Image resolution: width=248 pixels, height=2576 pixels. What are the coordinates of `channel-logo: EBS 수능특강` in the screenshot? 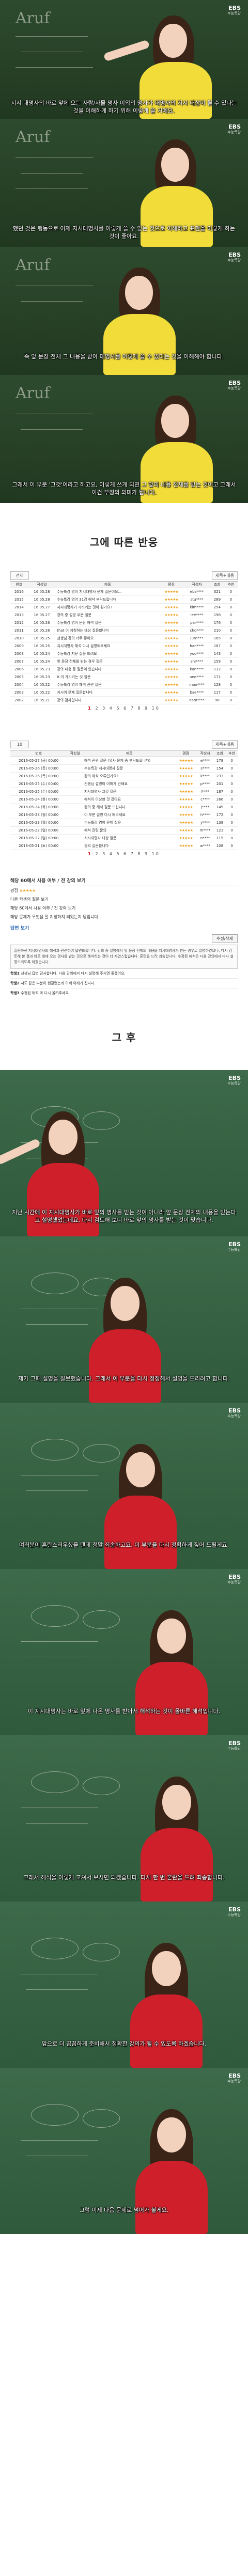 It's located at (234, 128).